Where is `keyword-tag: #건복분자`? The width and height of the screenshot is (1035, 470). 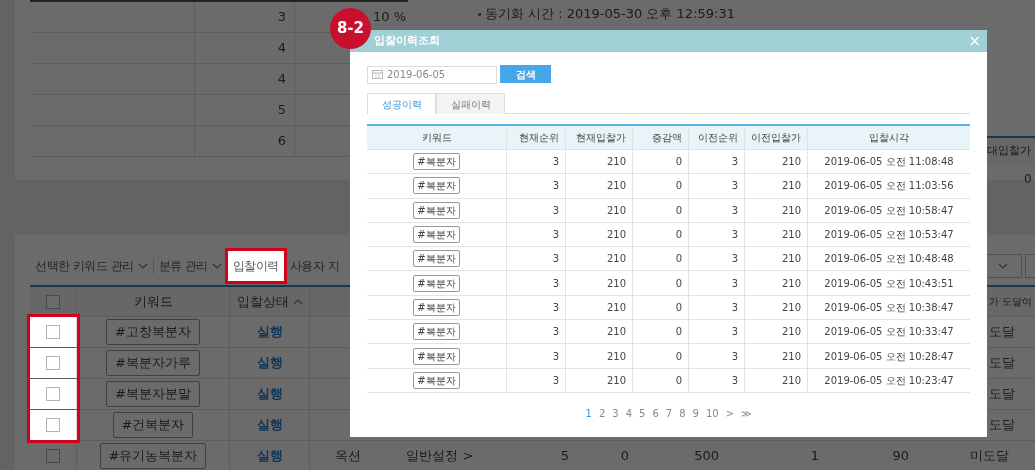 keyword-tag: #건복분자 is located at coordinates (153, 425).